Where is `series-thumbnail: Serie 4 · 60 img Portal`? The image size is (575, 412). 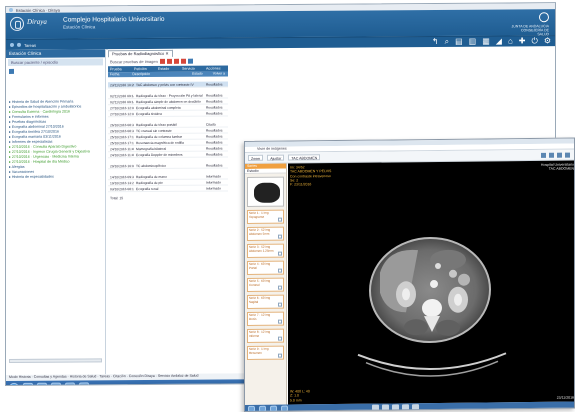
series-thumbnail: Serie 4 · 60 img Portal is located at coordinates (265, 267).